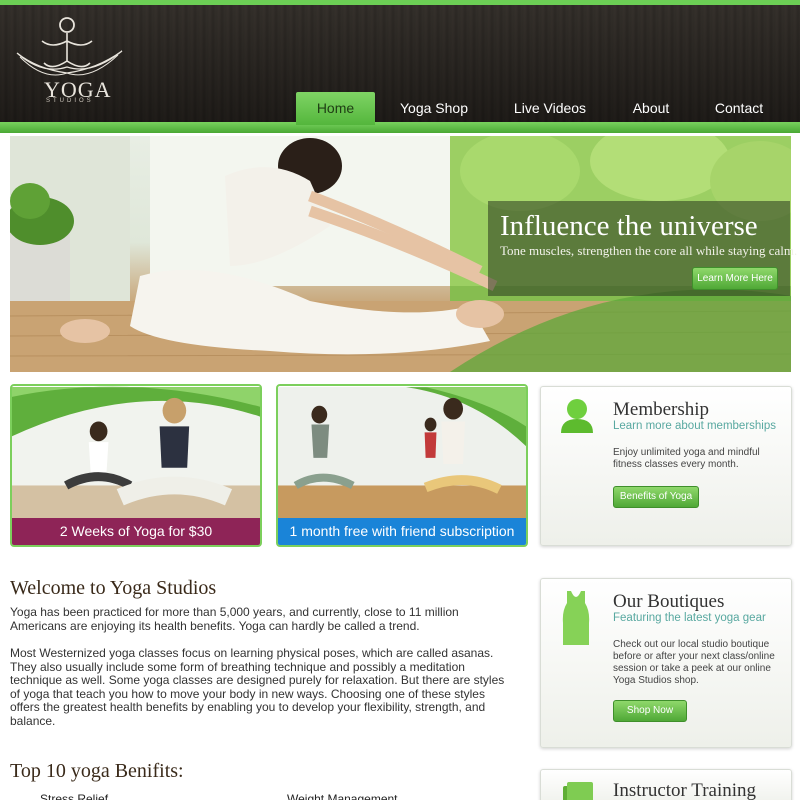 This screenshot has height=800, width=800. I want to click on boutiques-title: Our Boutiques, so click(669, 601).